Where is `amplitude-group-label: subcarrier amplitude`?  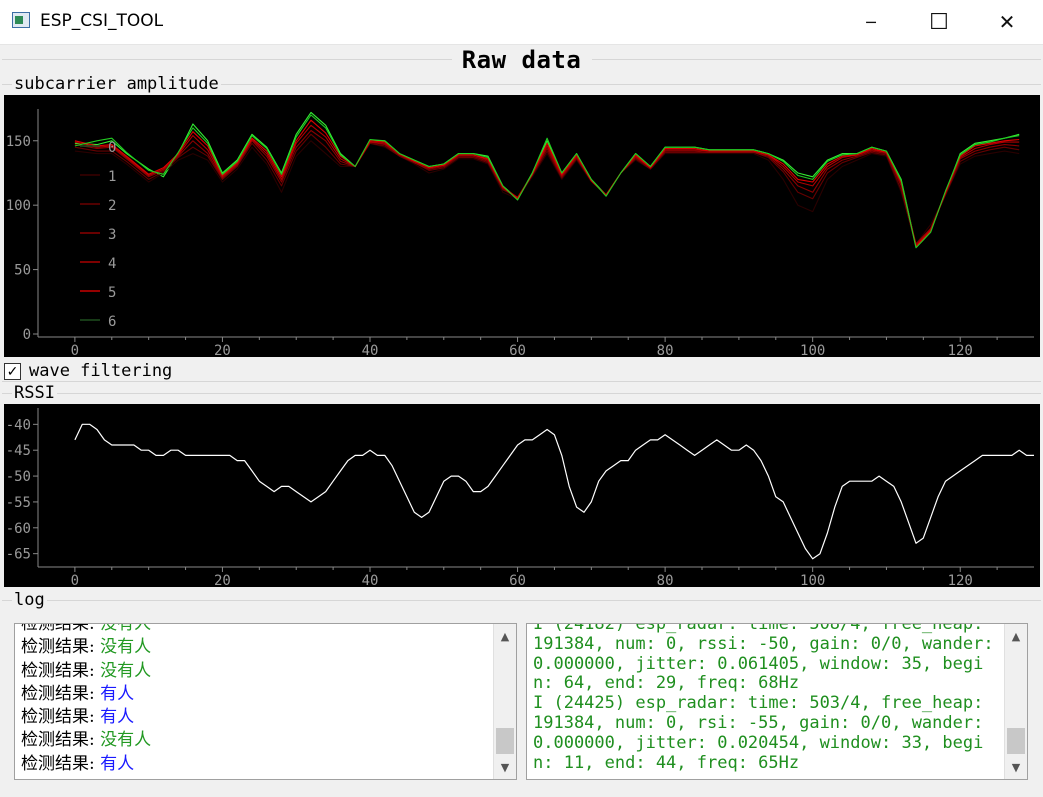 amplitude-group-label: subcarrier amplitude is located at coordinates (116, 84).